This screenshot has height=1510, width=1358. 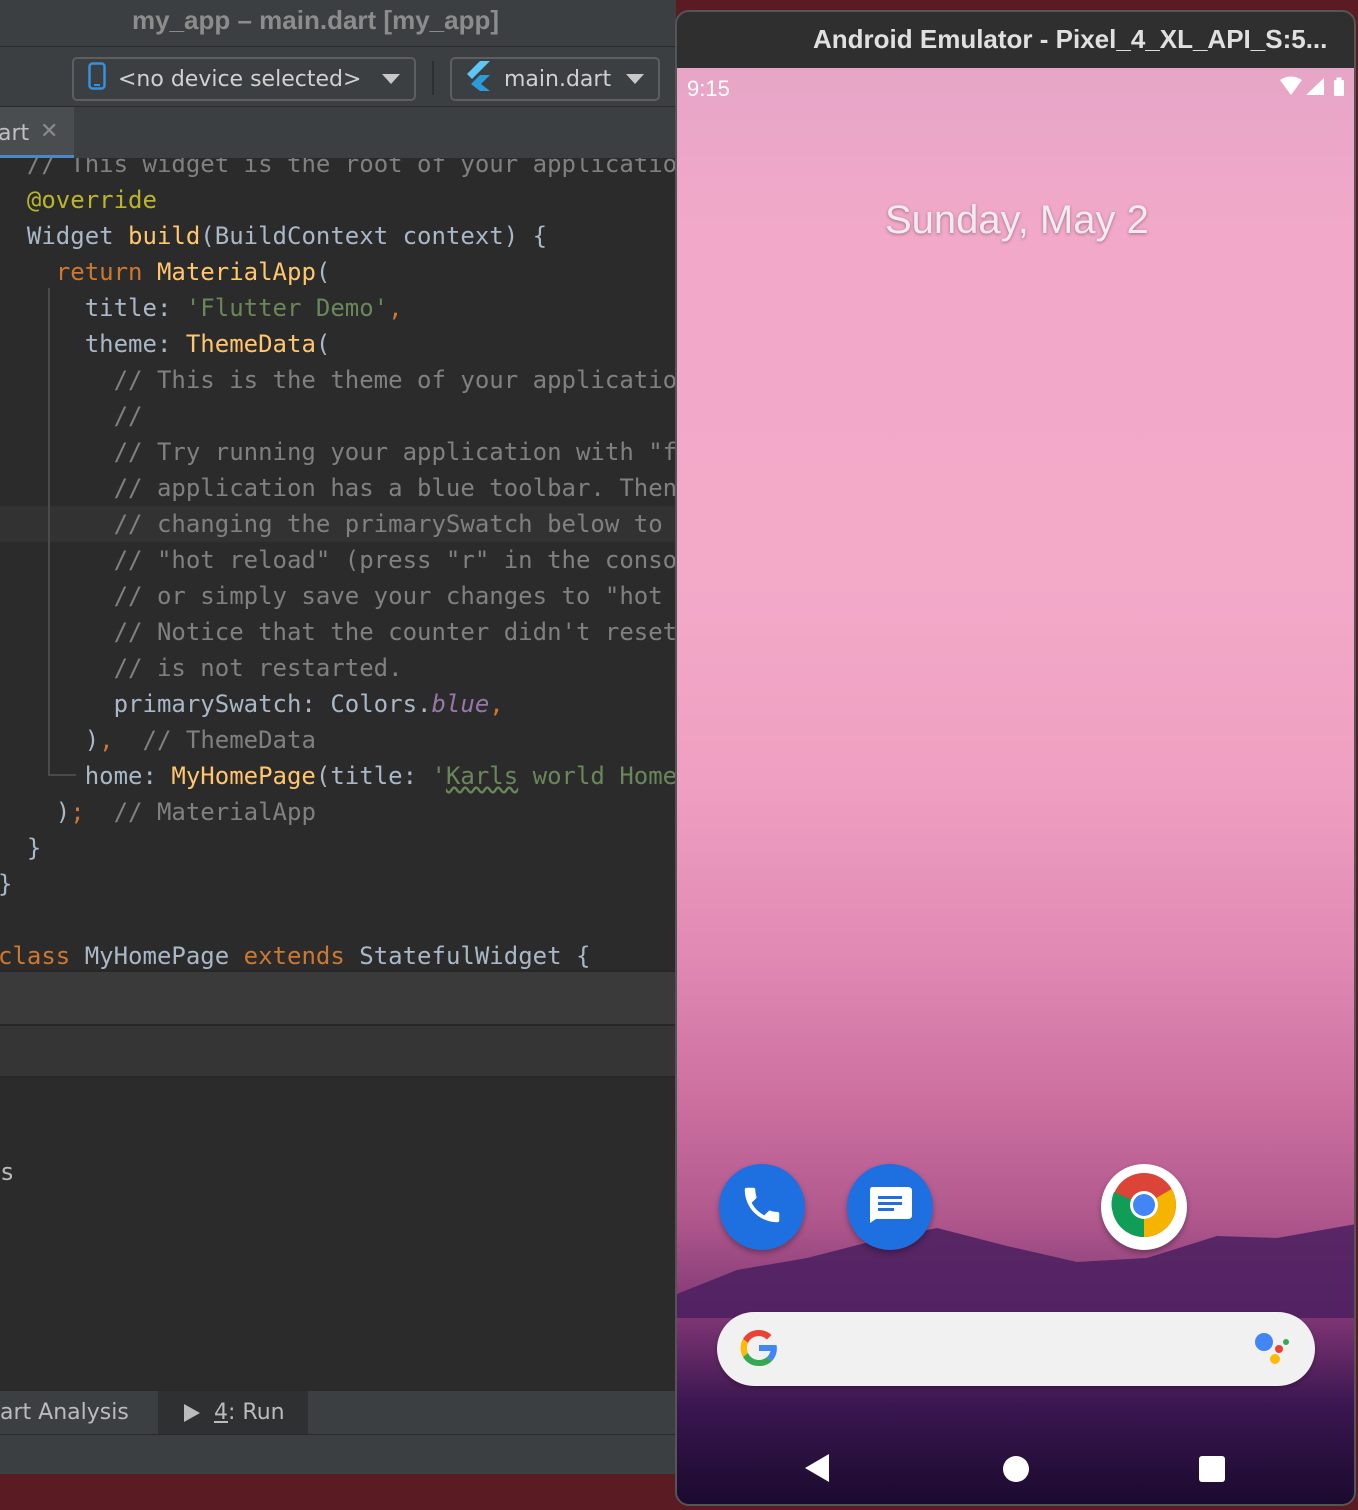 What do you see at coordinates (249, 1412) in the screenshot?
I see `tab-run-label: 4: Run` at bounding box center [249, 1412].